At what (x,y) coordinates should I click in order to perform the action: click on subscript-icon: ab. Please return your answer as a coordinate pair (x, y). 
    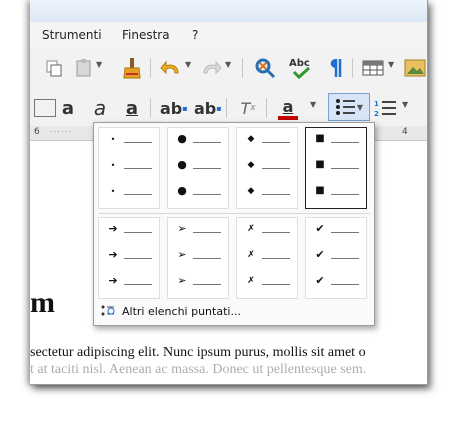
    Looking at the image, I should click on (205, 108).